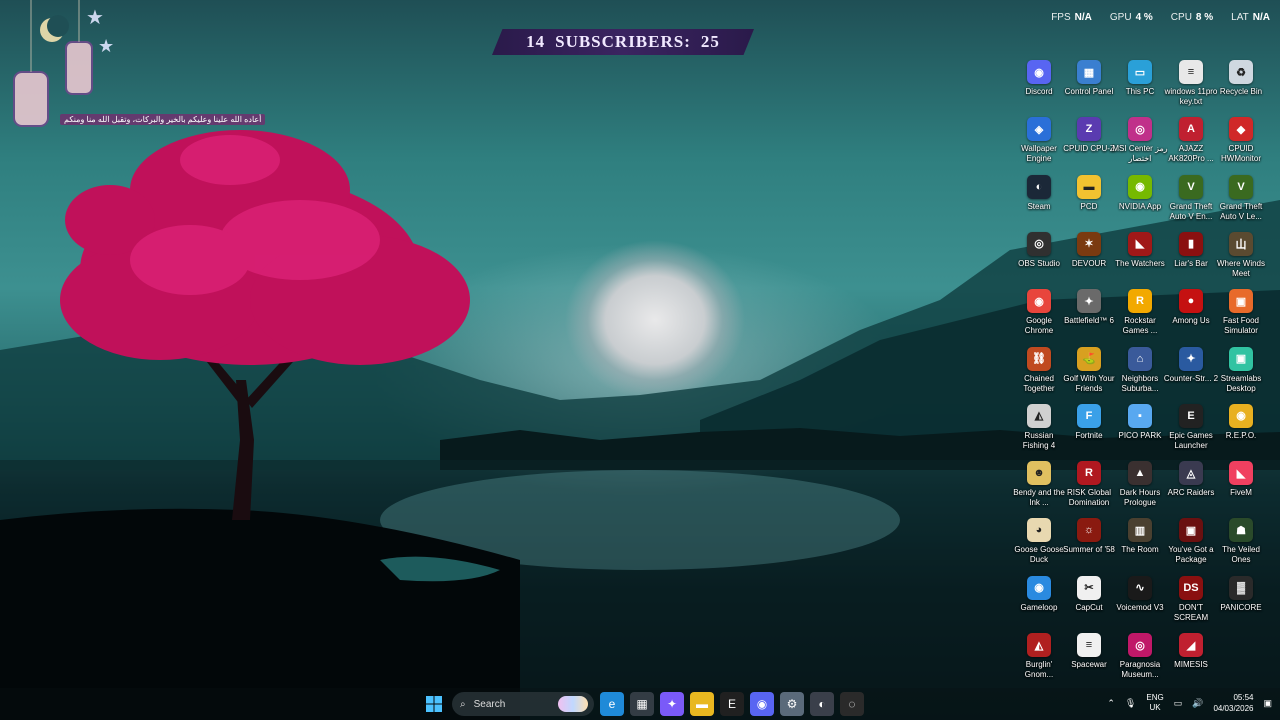  I want to click on settings-icon: ⚙, so click(792, 704).